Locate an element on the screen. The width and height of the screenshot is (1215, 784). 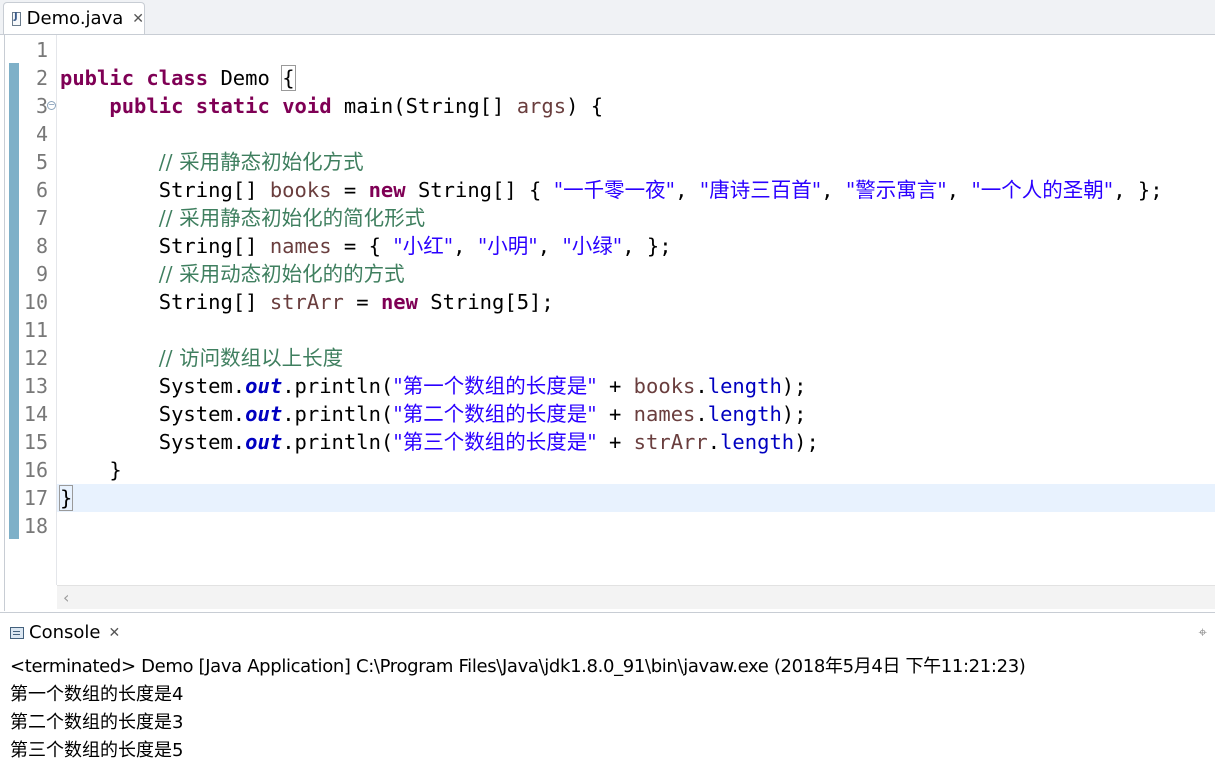
line-number: 6 is located at coordinates (41, 190).